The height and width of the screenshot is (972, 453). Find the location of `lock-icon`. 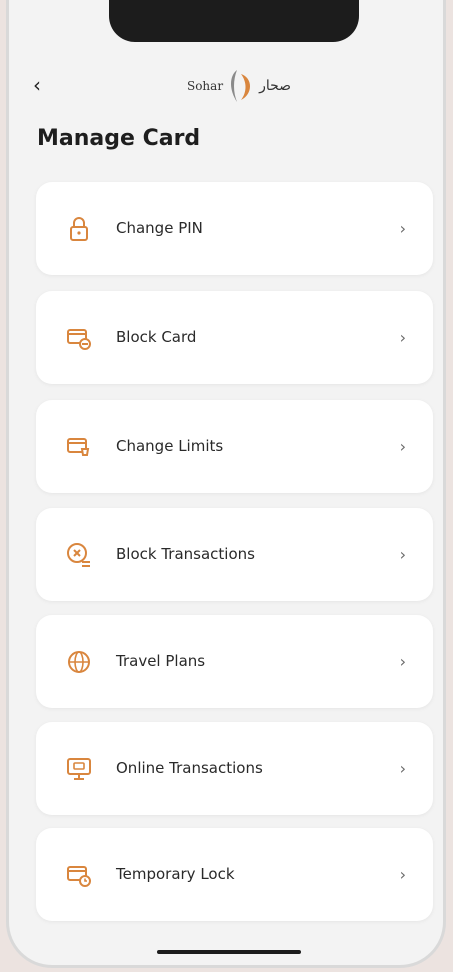

lock-icon is located at coordinates (79, 229).